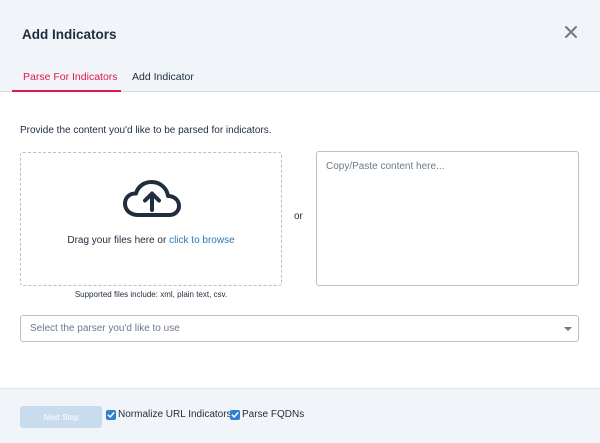  Describe the element at coordinates (273, 414) in the screenshot. I see `parse-fqdns-label: Parse FQDNs` at that location.